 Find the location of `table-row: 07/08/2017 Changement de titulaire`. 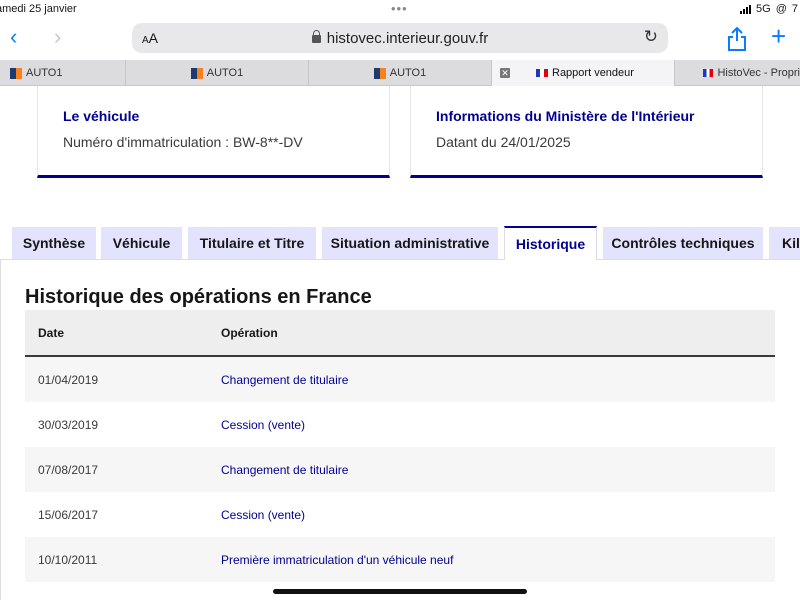

table-row: 07/08/2017 Changement de titulaire is located at coordinates (400, 469).